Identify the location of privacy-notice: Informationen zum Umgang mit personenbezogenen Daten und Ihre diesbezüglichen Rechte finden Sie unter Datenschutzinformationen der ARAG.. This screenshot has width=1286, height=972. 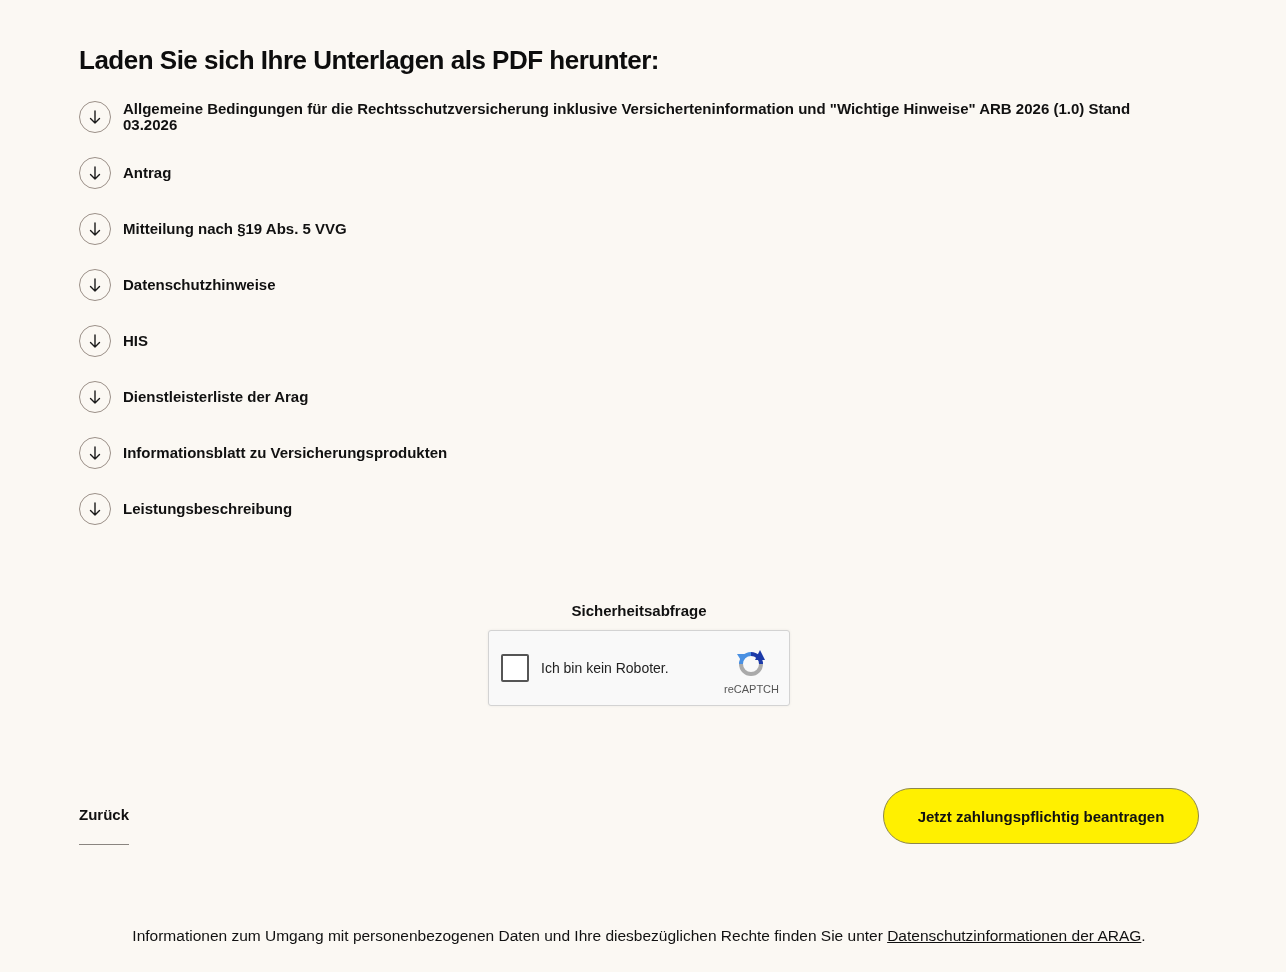
(639, 936).